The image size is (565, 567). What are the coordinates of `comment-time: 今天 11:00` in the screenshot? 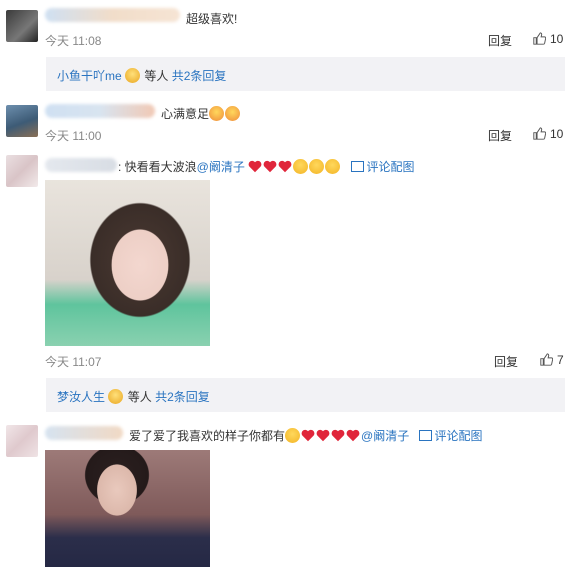 It's located at (73, 136).